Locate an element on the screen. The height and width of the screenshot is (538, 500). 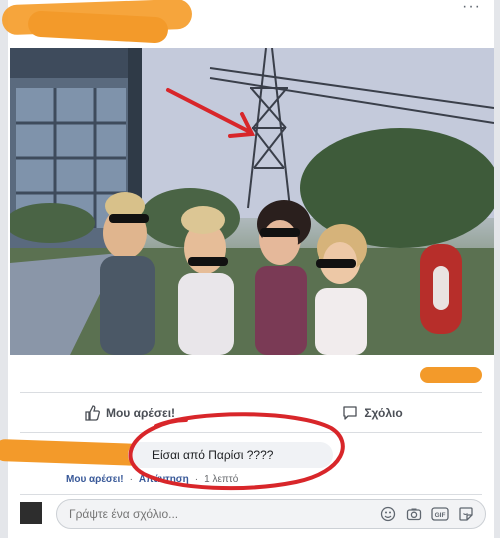
redacted-reaction-count is located at coordinates (451, 375).